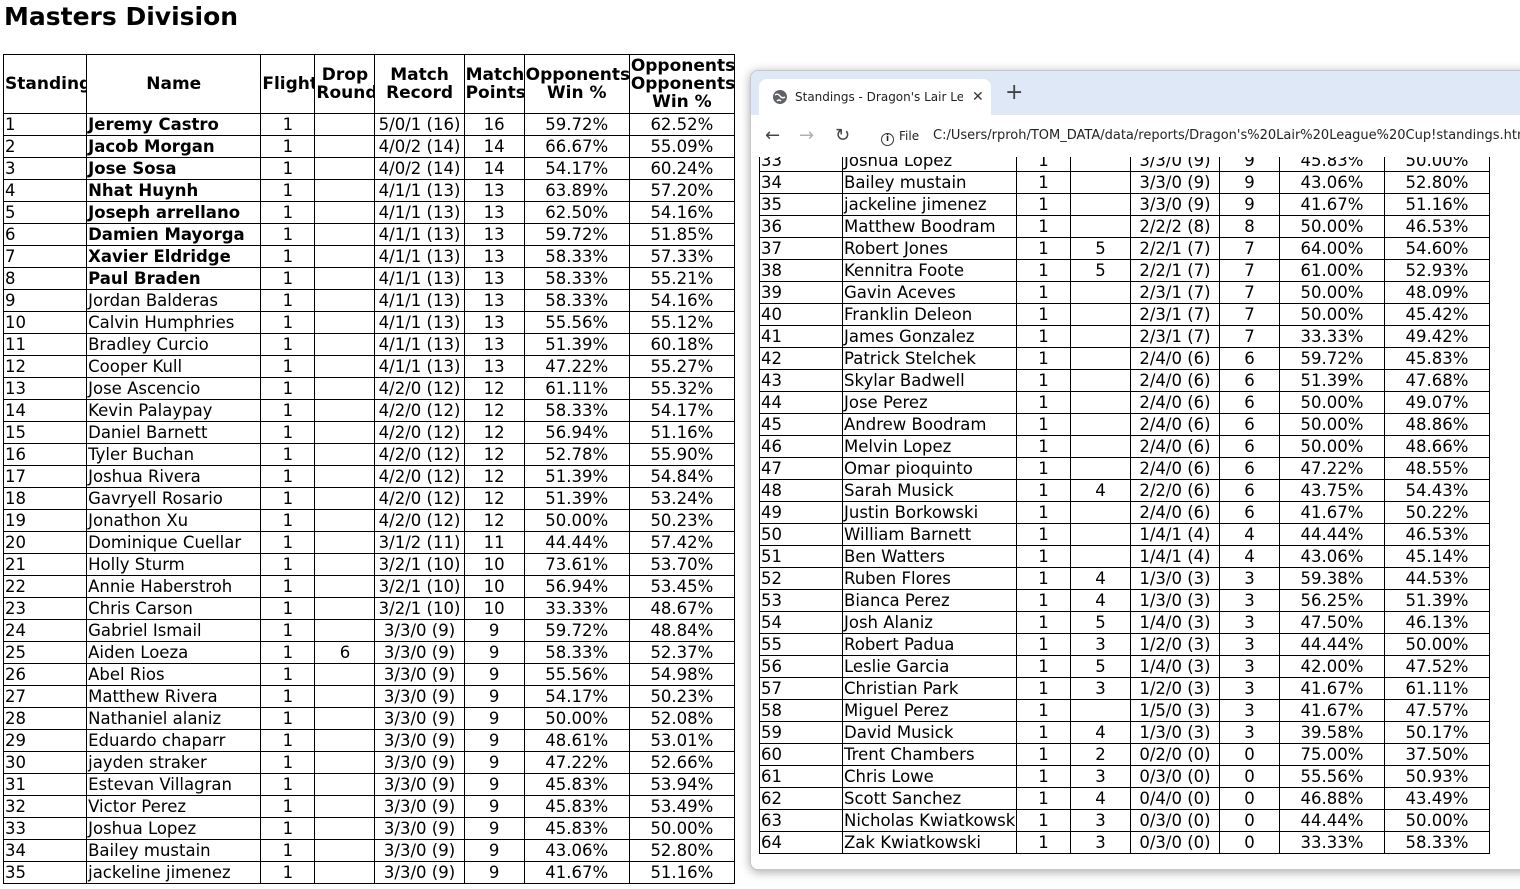  I want to click on cell-opp-opp-win: 55.32%, so click(682, 388).